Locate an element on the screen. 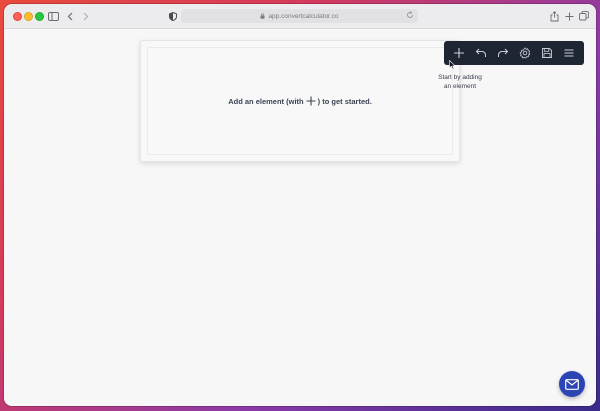  close-window-button is located at coordinates (17, 16).